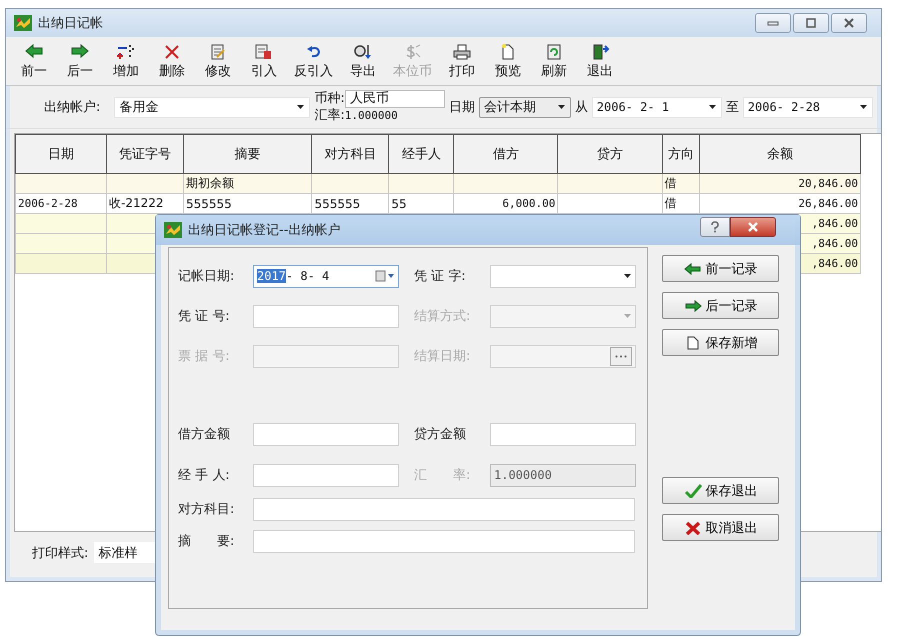 Image resolution: width=903 pixels, height=641 pixels. What do you see at coordinates (524, 107) in the screenshot?
I see `period-dropdown: 会计本期` at bounding box center [524, 107].